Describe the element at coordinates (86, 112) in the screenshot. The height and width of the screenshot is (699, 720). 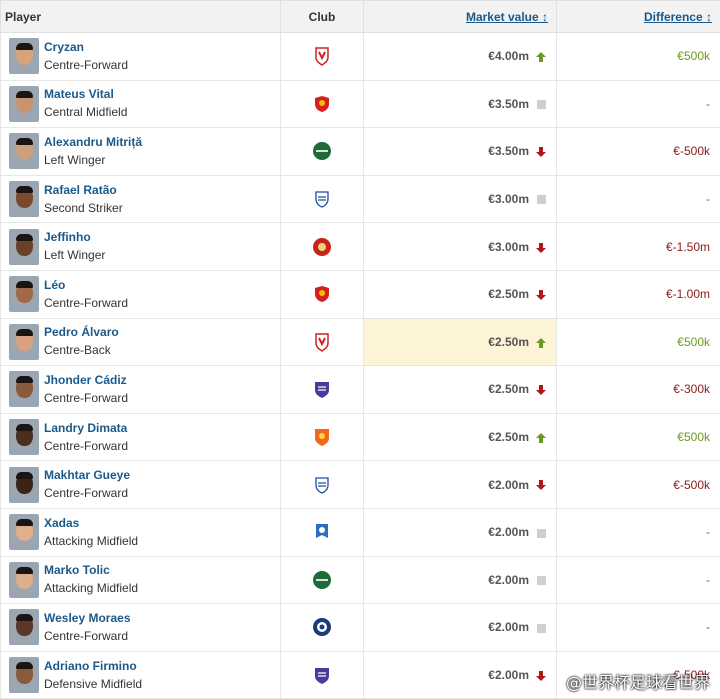
I see `player-position: Central Midfield` at that location.